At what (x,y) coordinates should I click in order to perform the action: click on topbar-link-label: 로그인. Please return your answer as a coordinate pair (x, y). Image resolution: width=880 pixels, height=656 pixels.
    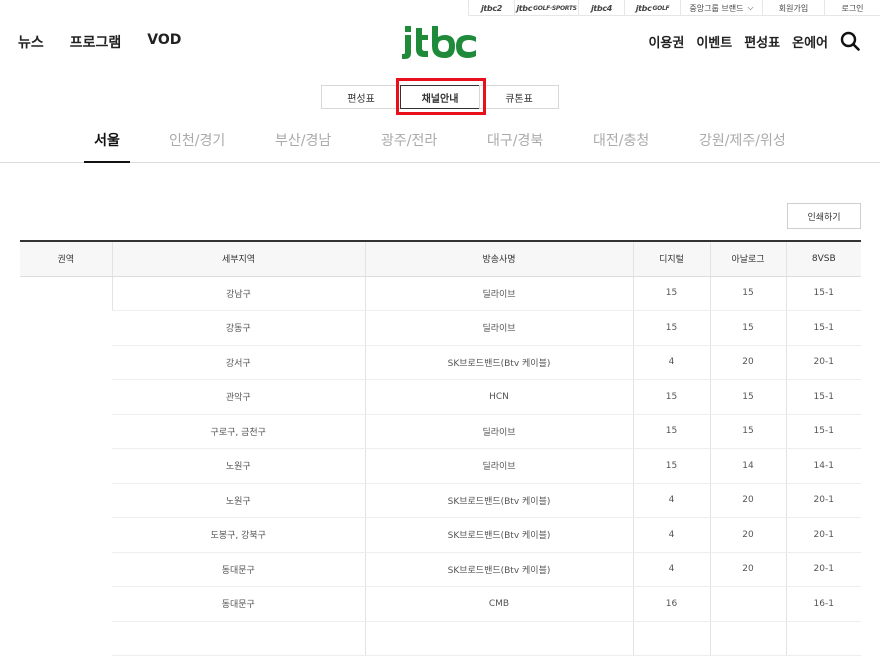
    Looking at the image, I should click on (852, 8).